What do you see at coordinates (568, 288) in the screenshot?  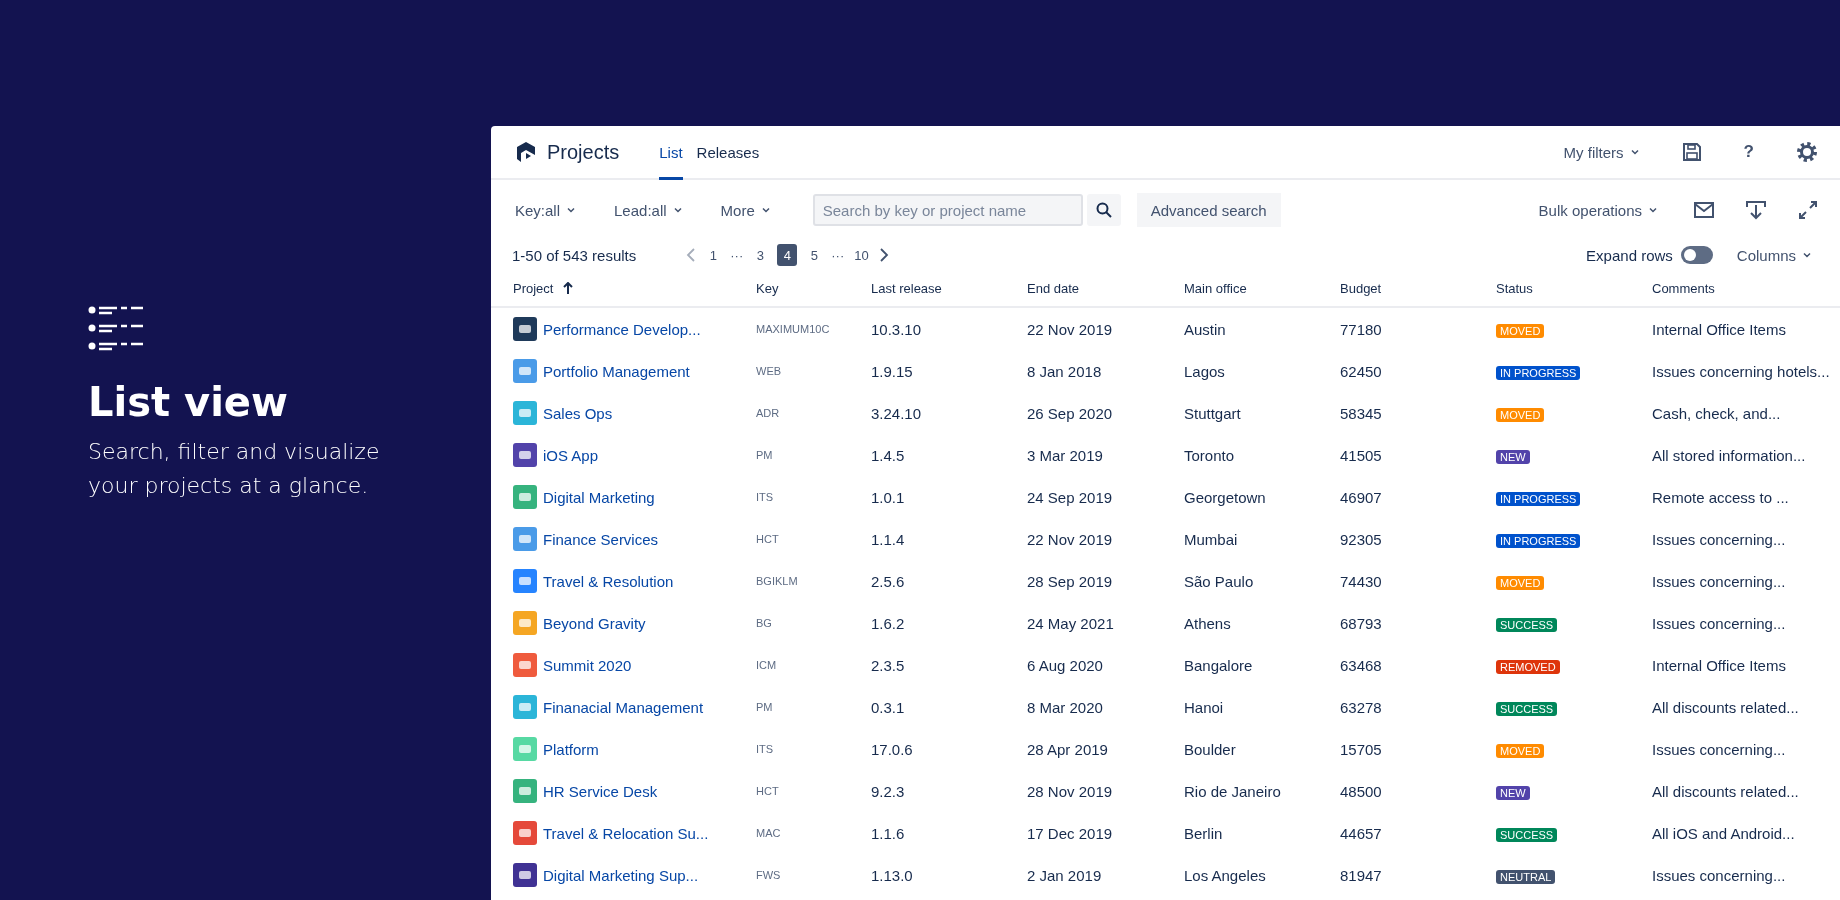 I see `sort-arrow-icon` at bounding box center [568, 288].